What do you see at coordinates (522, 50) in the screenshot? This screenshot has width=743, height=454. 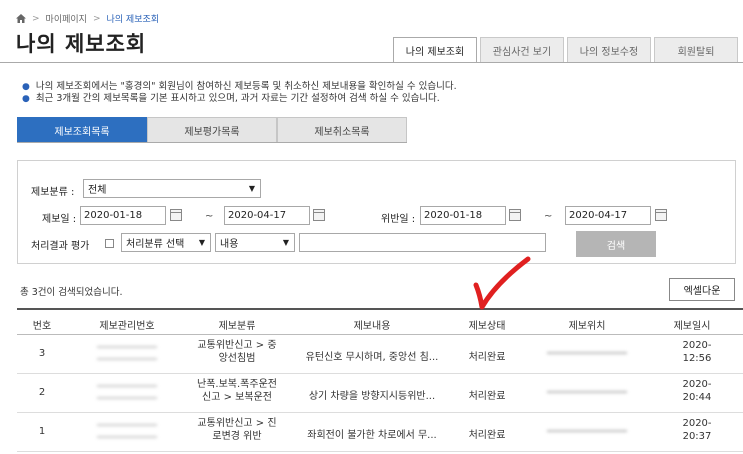 I see `tab-interest-cases: 관심사건 보기` at bounding box center [522, 50].